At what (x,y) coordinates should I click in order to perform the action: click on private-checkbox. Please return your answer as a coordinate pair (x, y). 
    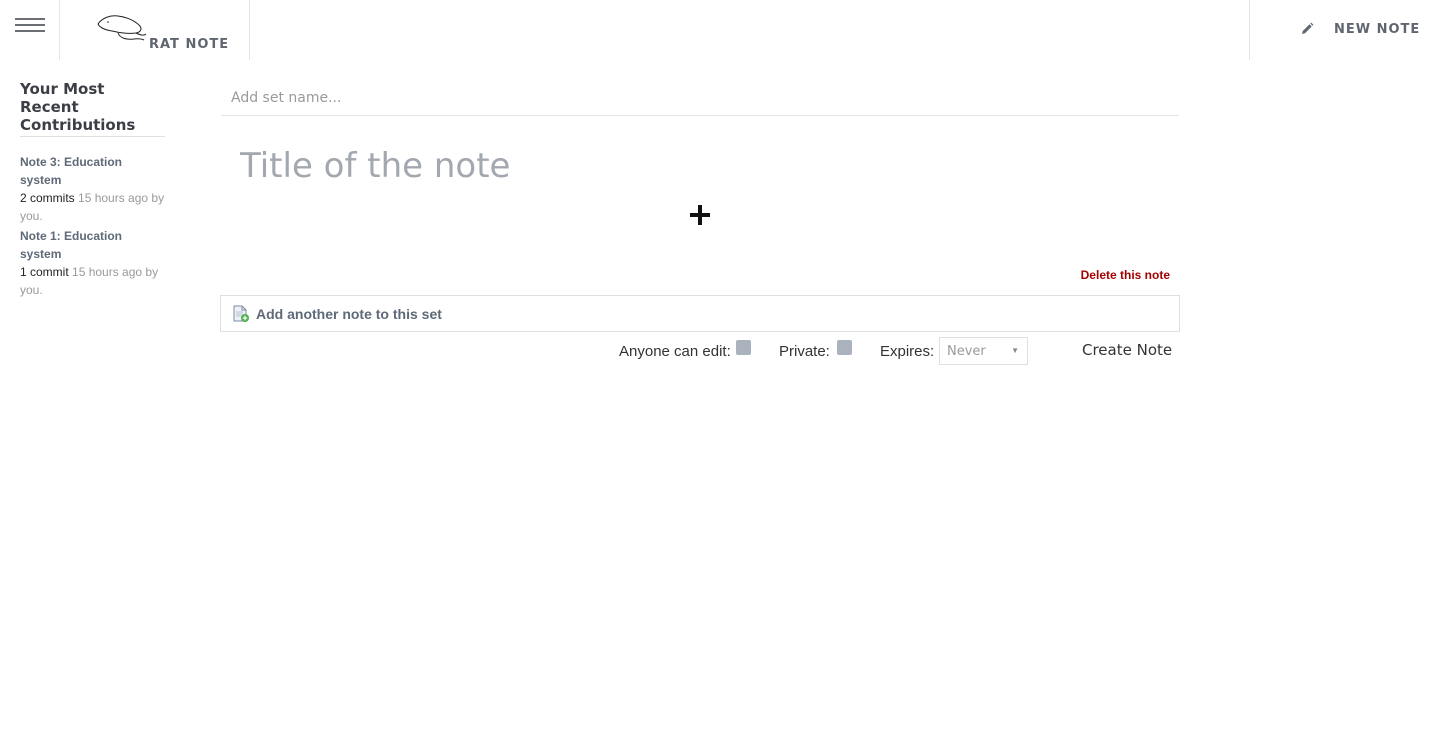
    Looking at the image, I should click on (844, 347).